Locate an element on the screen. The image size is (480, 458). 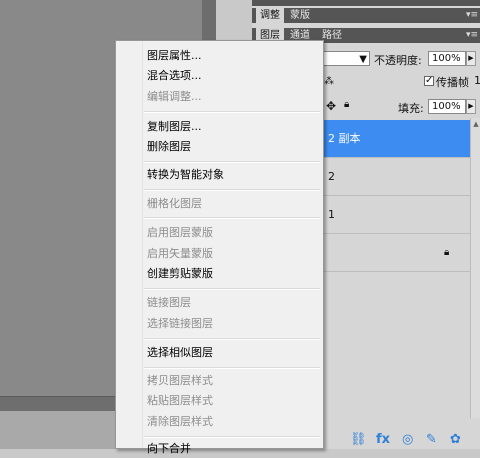
opacity-arrow-icon: ▶ is located at coordinates (471, 58).